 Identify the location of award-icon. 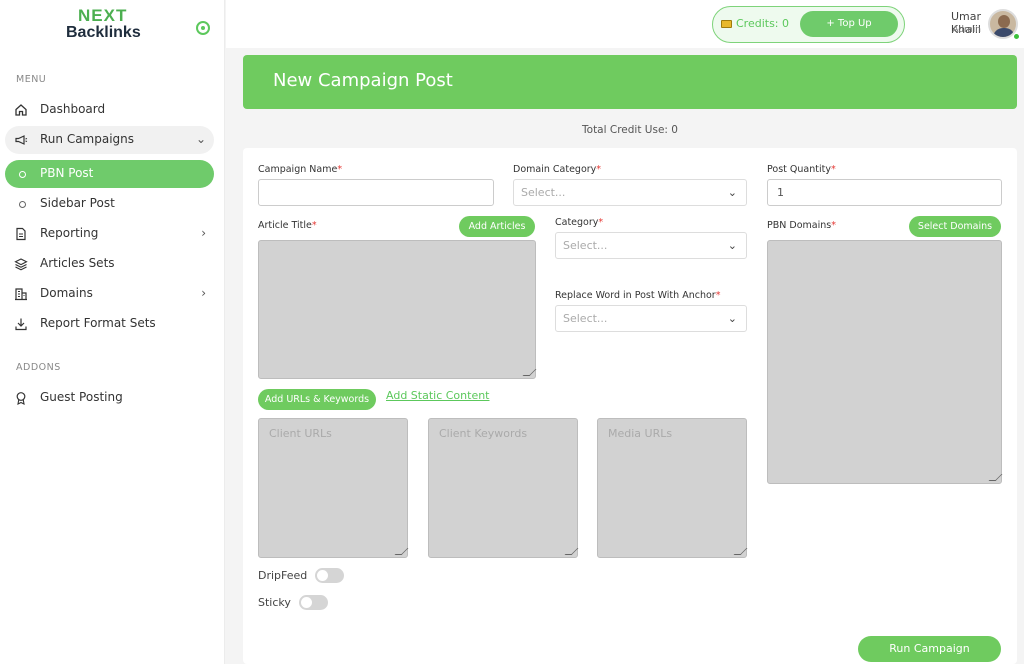
(21, 398).